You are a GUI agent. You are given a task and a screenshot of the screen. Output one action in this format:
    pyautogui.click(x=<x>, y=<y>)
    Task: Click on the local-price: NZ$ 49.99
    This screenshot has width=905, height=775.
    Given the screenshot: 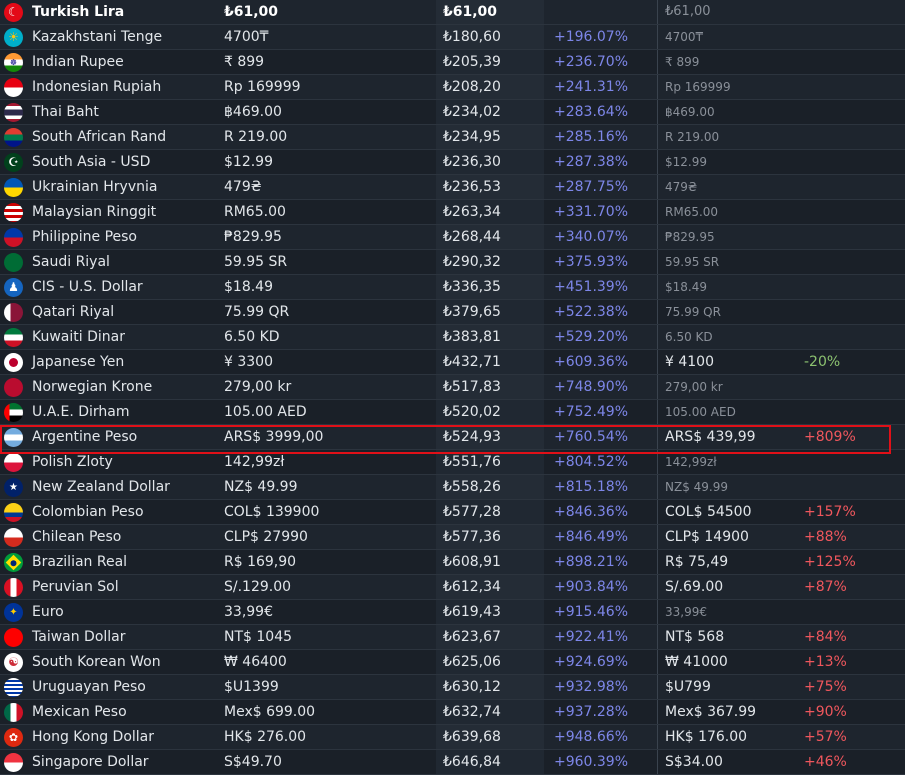 What is the action you would take?
    pyautogui.click(x=261, y=487)
    